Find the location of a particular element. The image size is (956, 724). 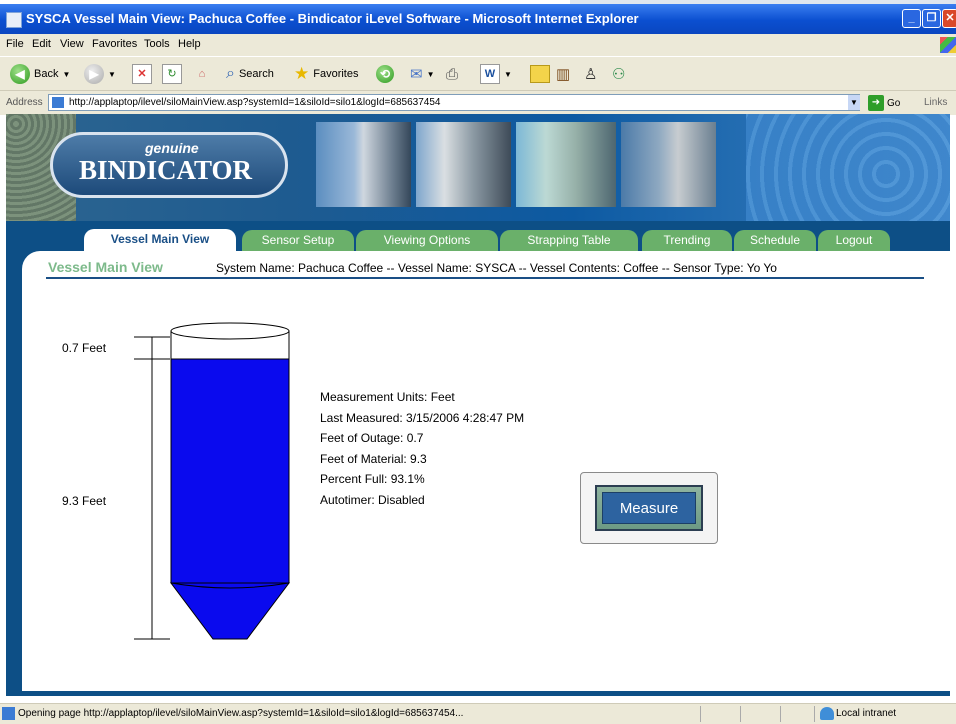

measure-panel: Measure is located at coordinates (649, 508).